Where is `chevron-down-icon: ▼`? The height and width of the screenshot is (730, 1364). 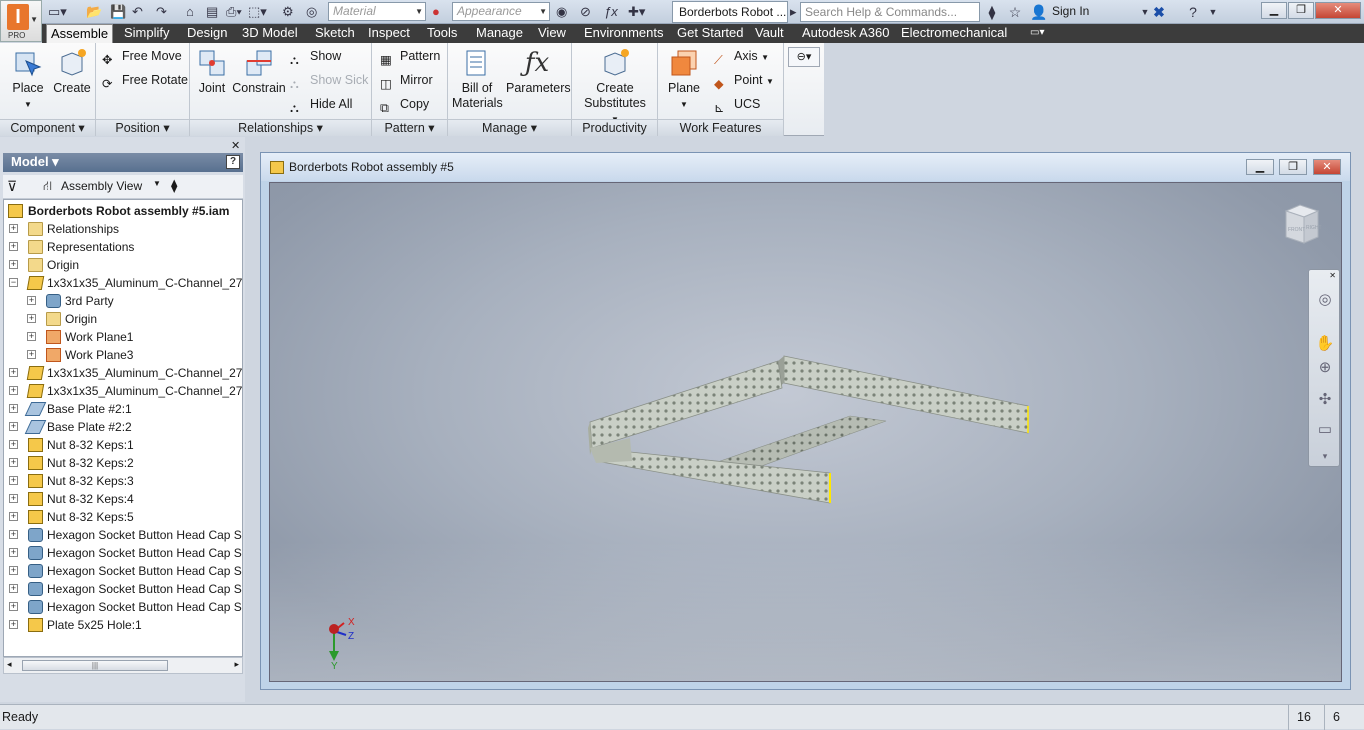
chevron-down-icon: ▼ is located at coordinates (157, 183).